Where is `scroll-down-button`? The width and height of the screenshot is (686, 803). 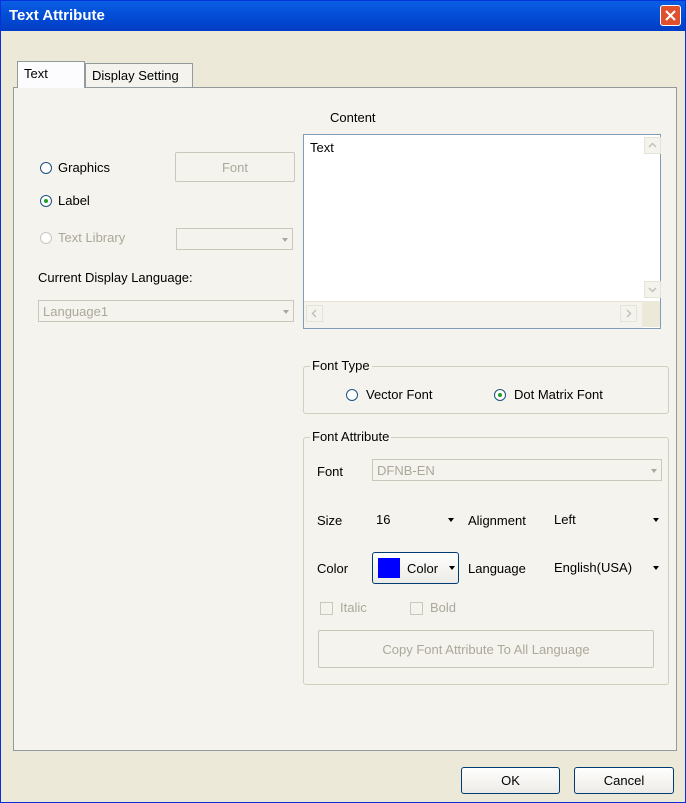
scroll-down-button is located at coordinates (652, 289).